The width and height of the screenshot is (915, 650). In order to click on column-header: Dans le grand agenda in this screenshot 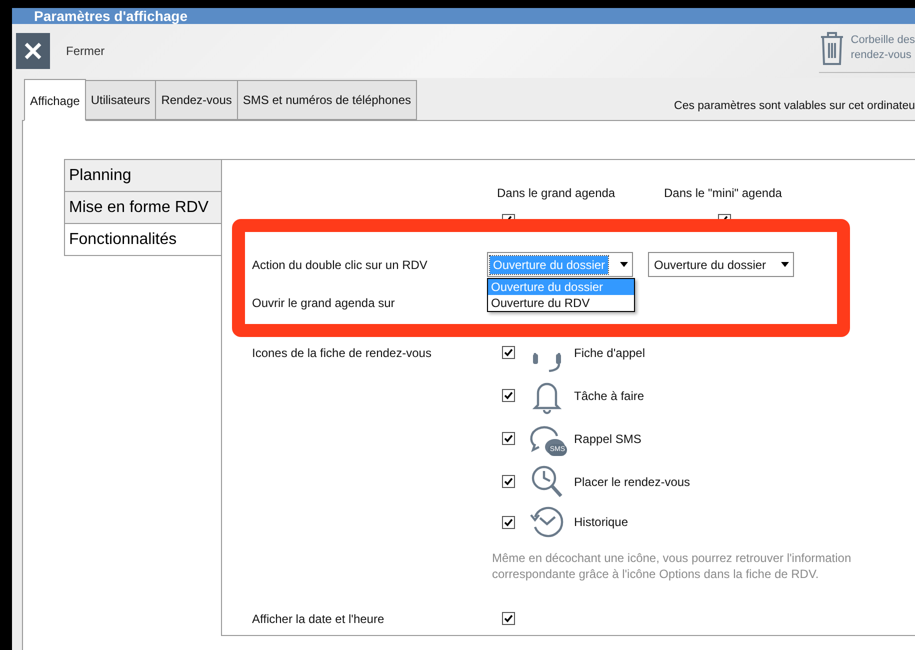, I will do `click(556, 193)`.